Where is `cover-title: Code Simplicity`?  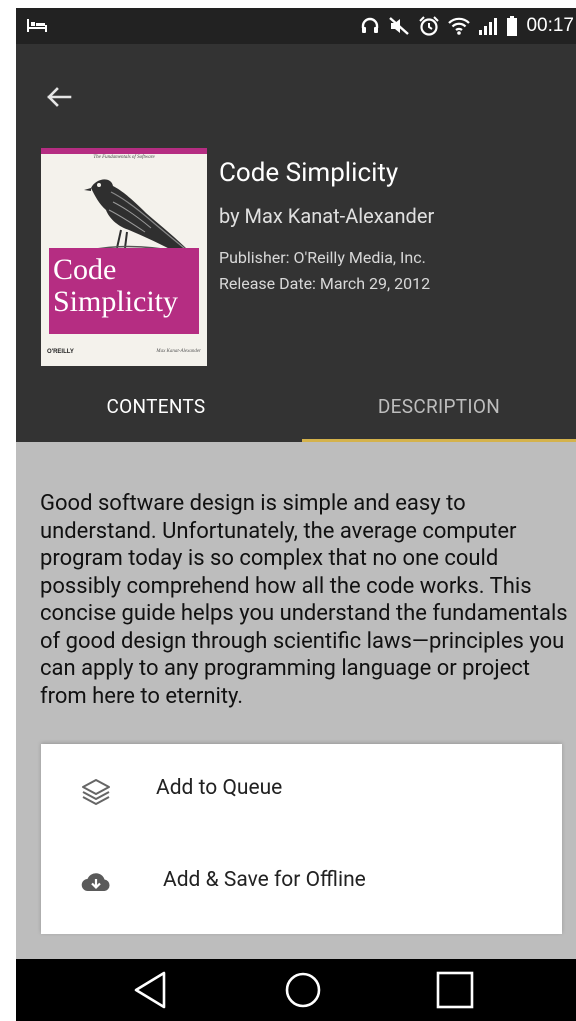
cover-title: Code Simplicity is located at coordinates (115, 286).